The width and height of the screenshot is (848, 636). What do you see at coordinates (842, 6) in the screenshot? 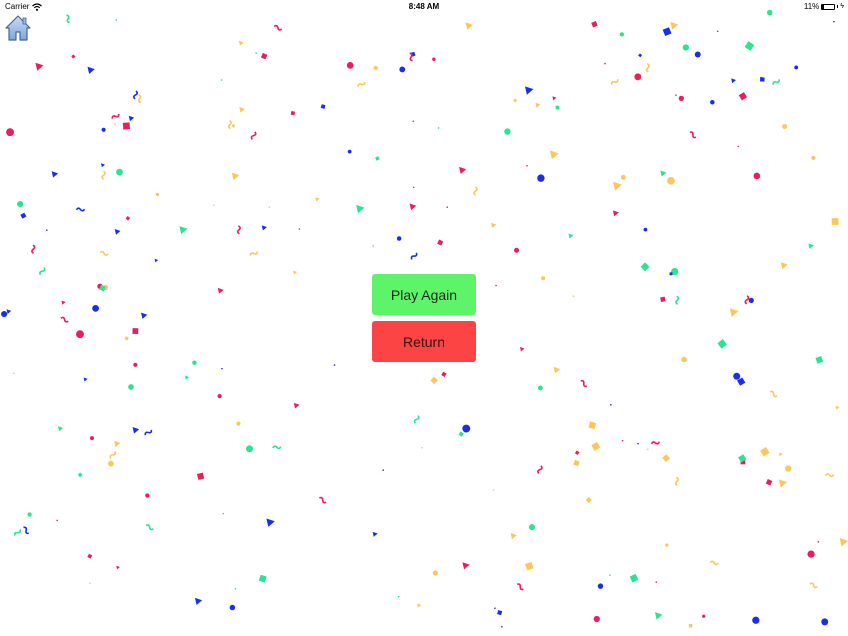
I see `charging-icon: ϟ` at bounding box center [842, 6].